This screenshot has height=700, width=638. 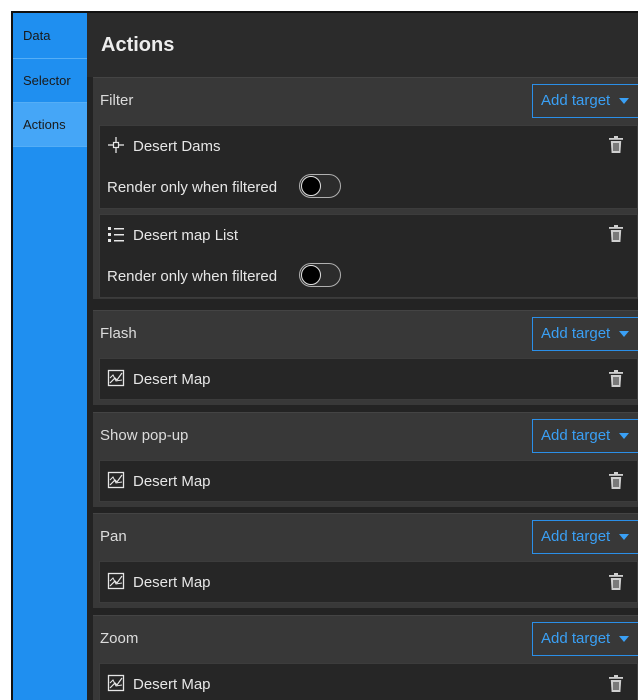 I want to click on flash-section-header: Flash Add target, so click(x=365, y=335).